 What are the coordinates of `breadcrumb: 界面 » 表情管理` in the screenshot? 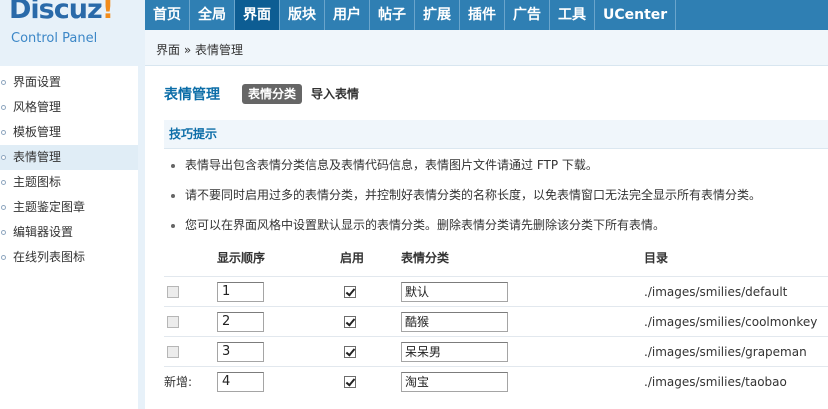 It's located at (486, 48).